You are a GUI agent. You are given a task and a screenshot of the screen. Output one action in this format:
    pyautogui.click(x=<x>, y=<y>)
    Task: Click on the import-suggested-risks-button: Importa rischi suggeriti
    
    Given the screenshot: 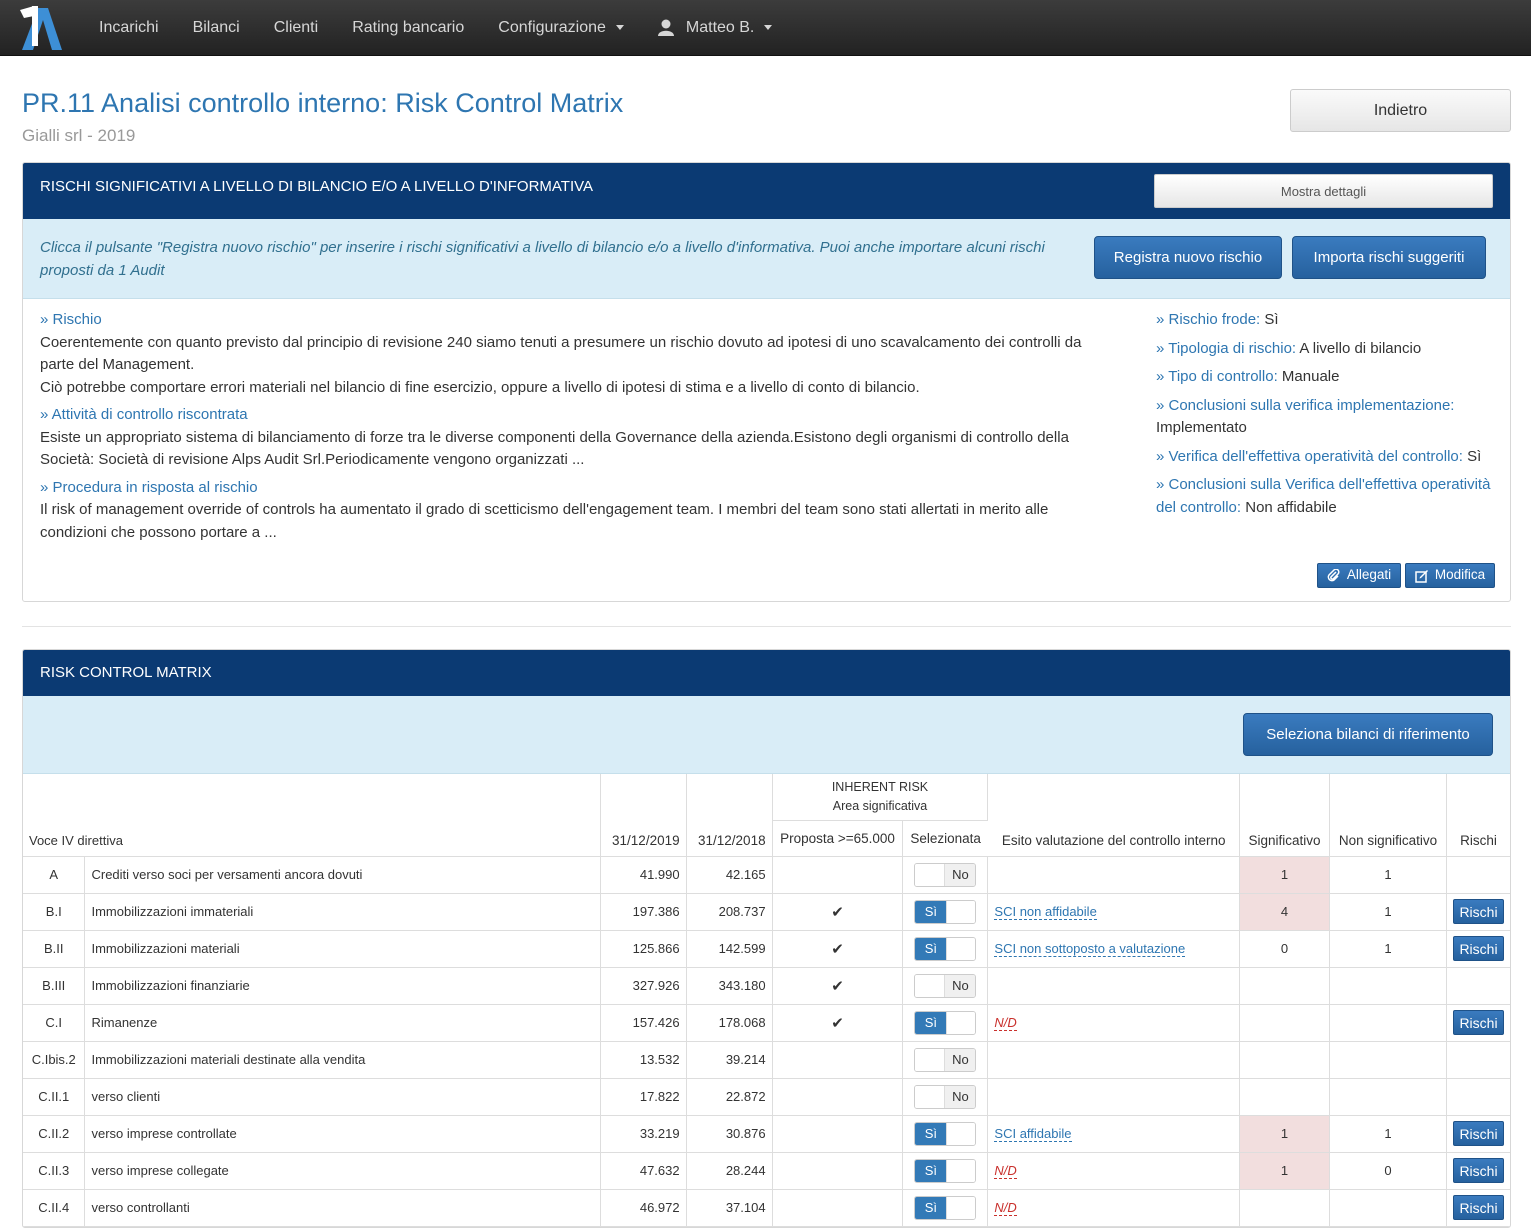 What is the action you would take?
    pyautogui.click(x=1389, y=257)
    